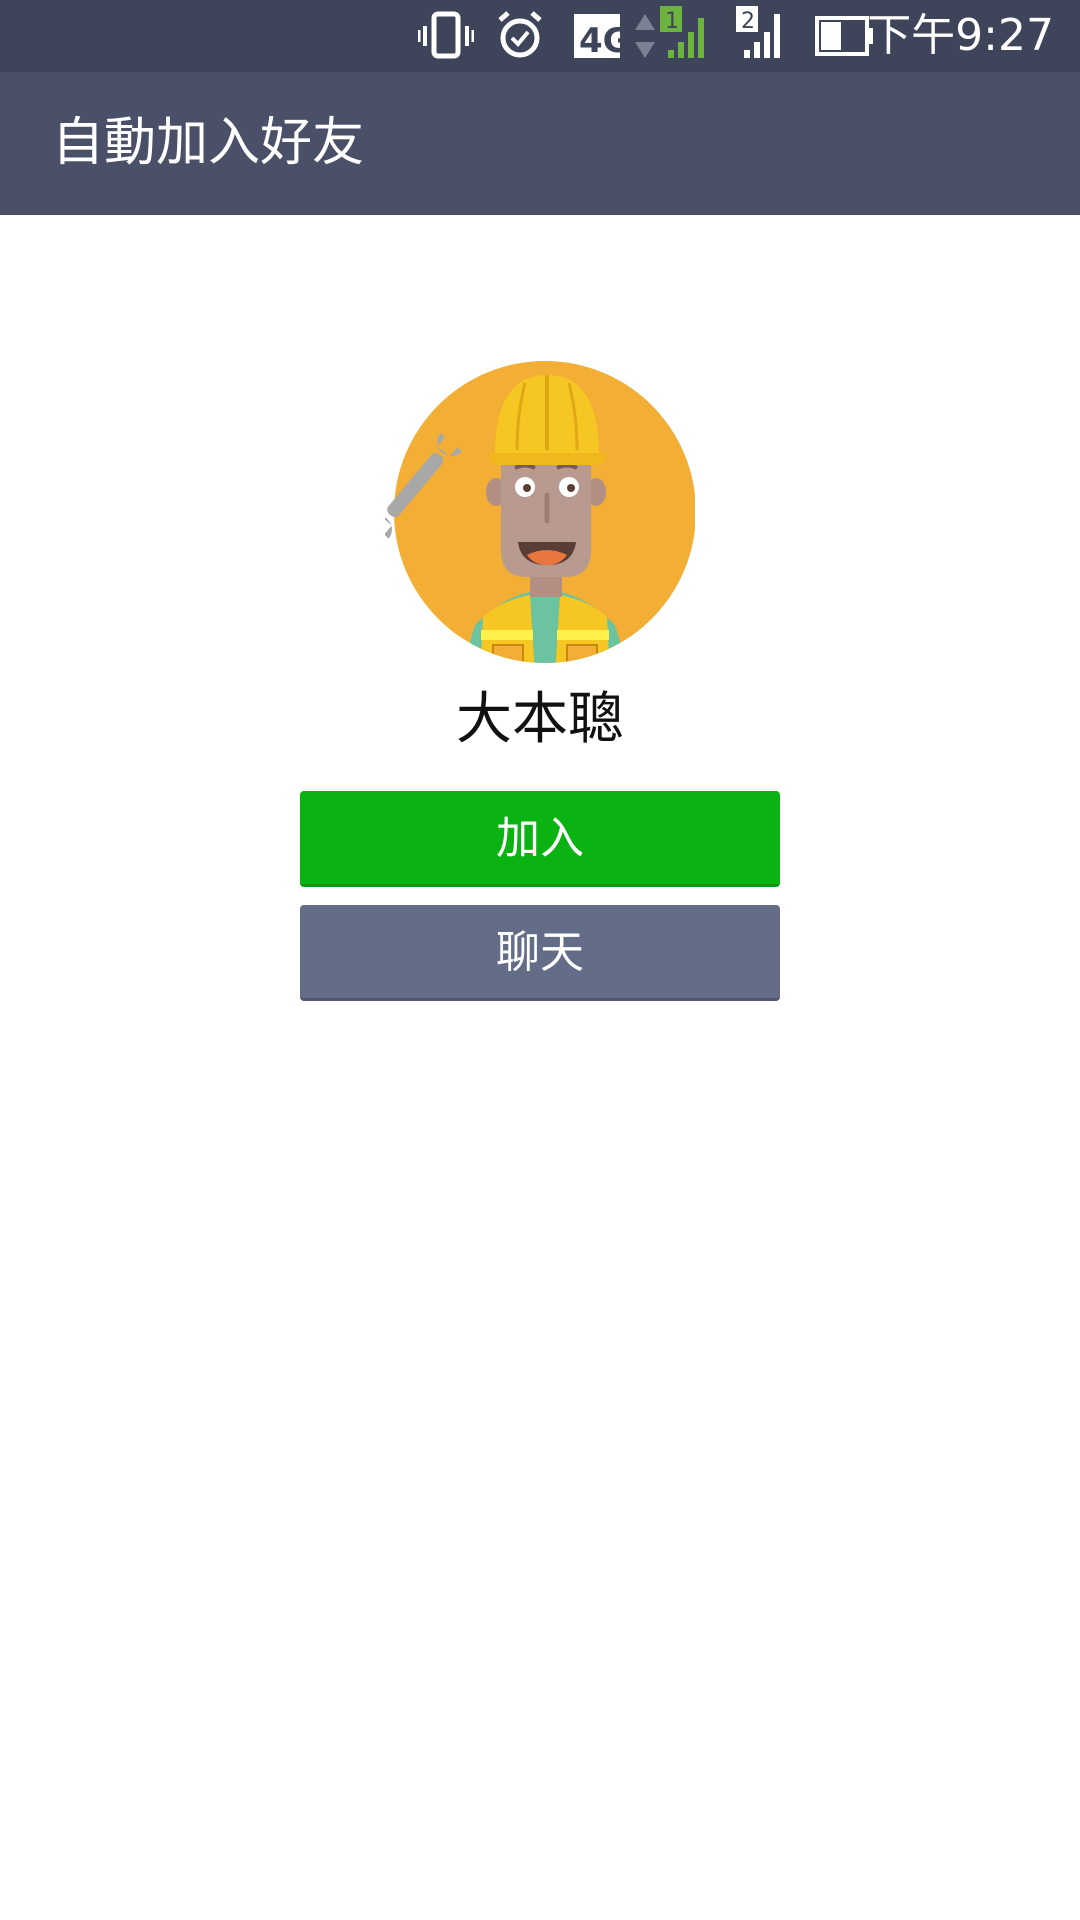  I want to click on signal-sim2-icon: 2, so click(758, 32).